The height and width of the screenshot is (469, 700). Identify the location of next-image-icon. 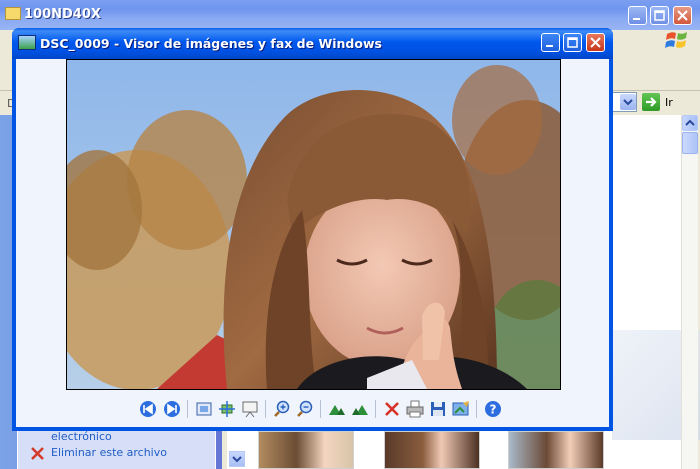
(172, 409).